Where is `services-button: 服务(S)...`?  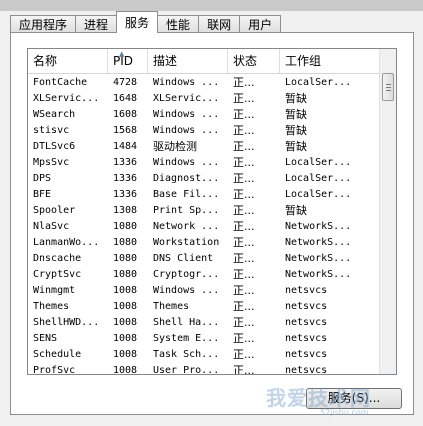
services-button: 服务(S)... is located at coordinates (354, 398).